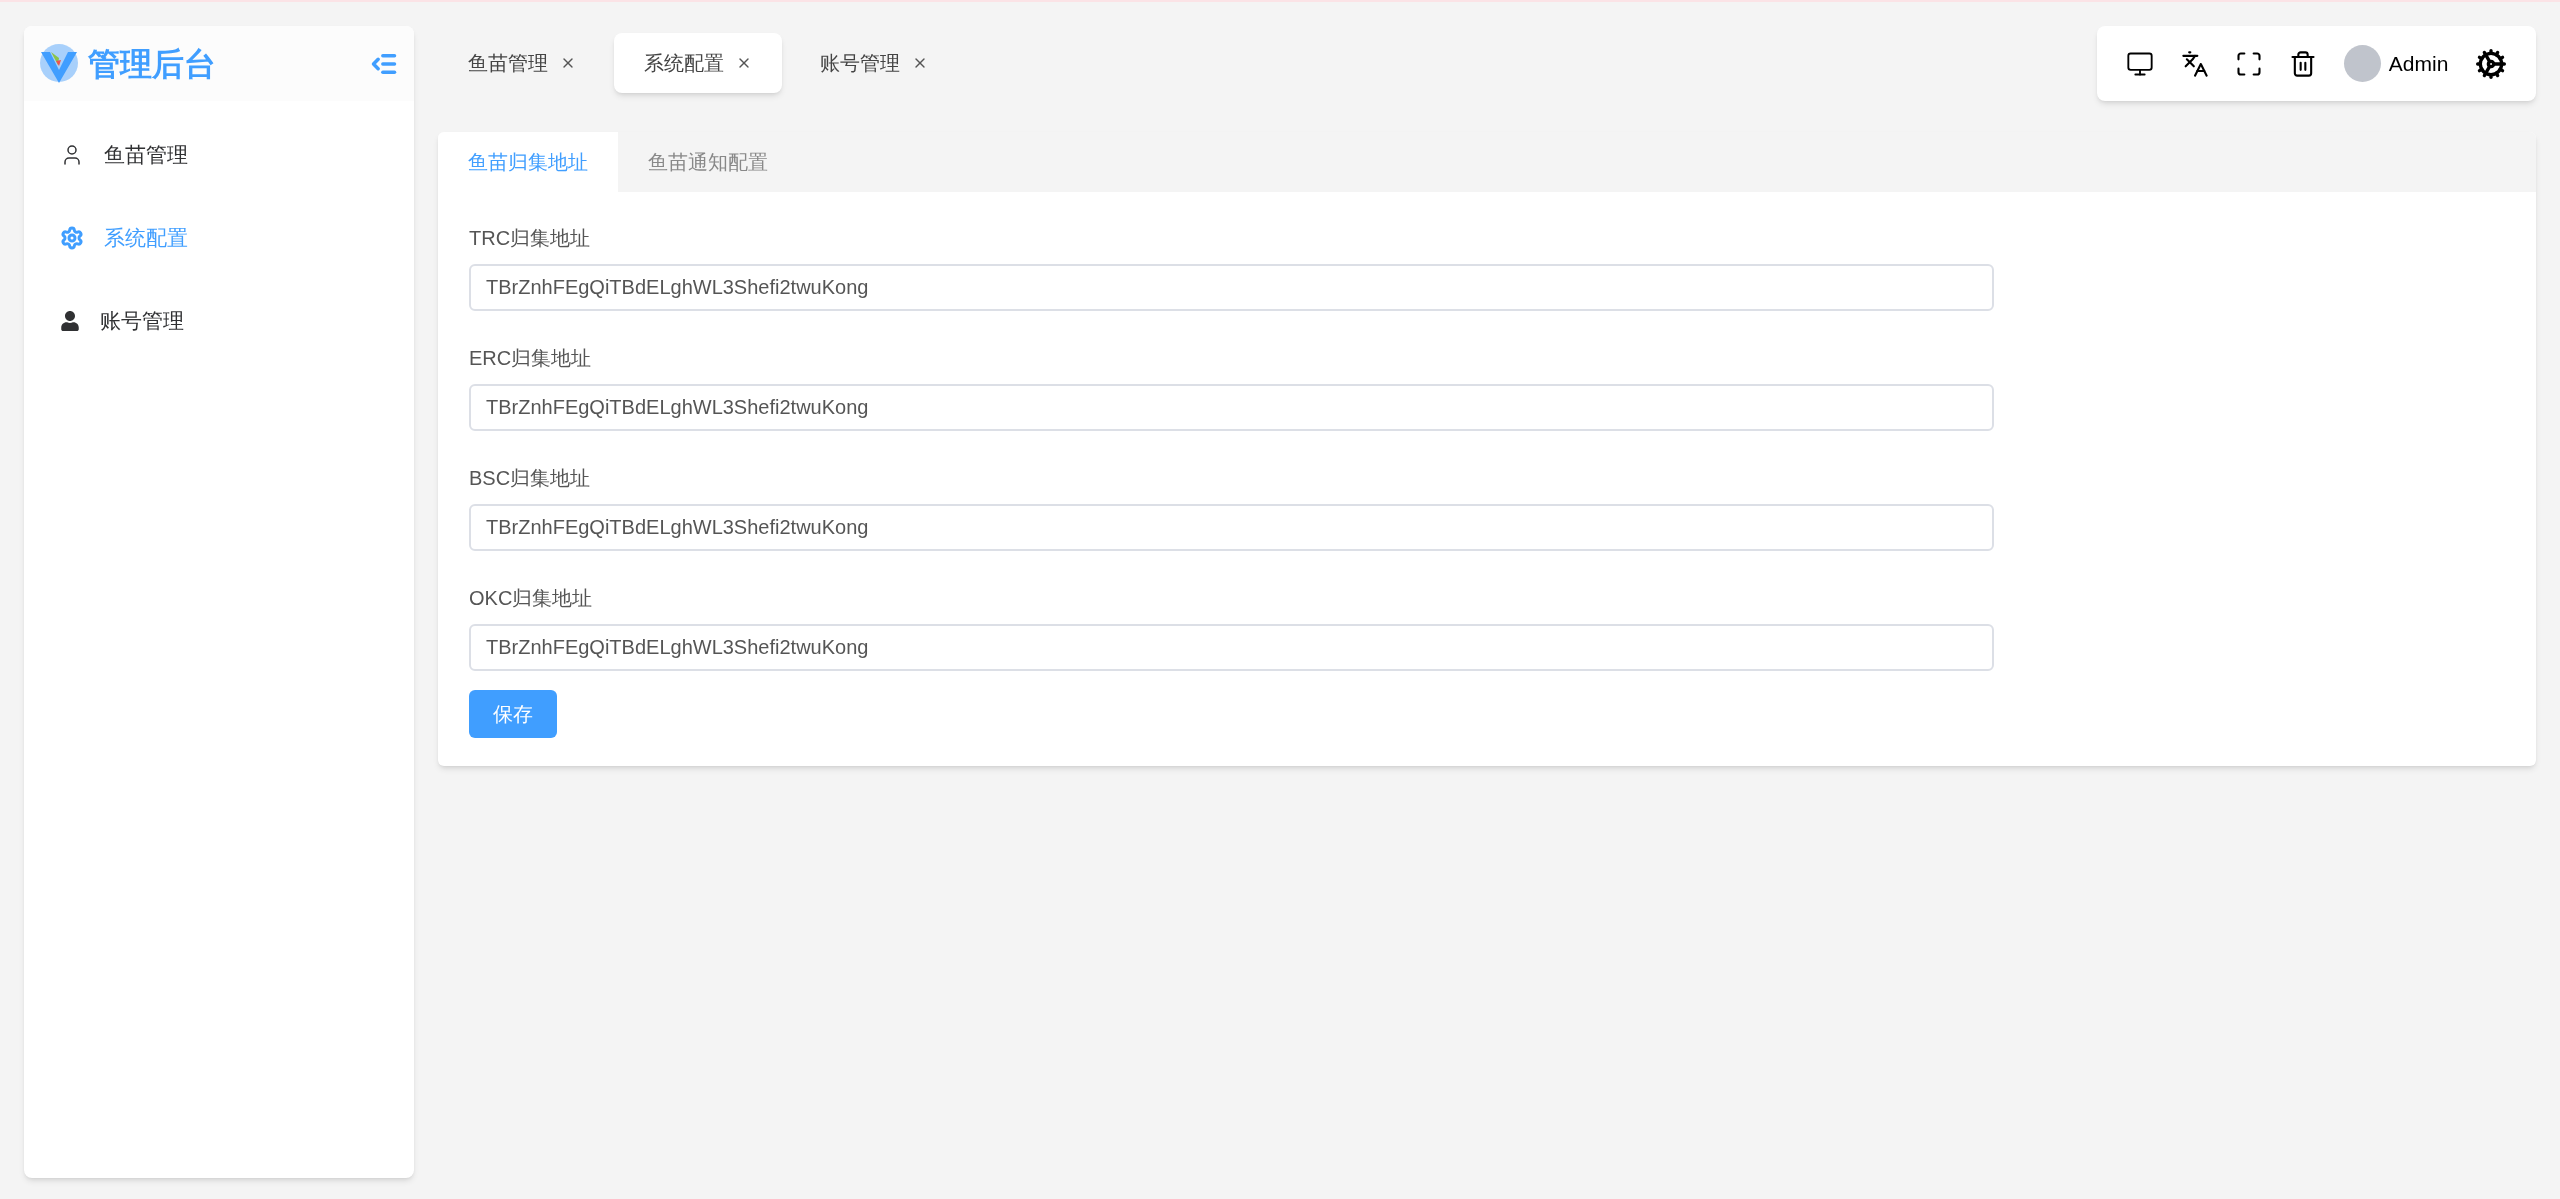  What do you see at coordinates (530, 238) in the screenshot?
I see `field-label: TRC归集地址` at bounding box center [530, 238].